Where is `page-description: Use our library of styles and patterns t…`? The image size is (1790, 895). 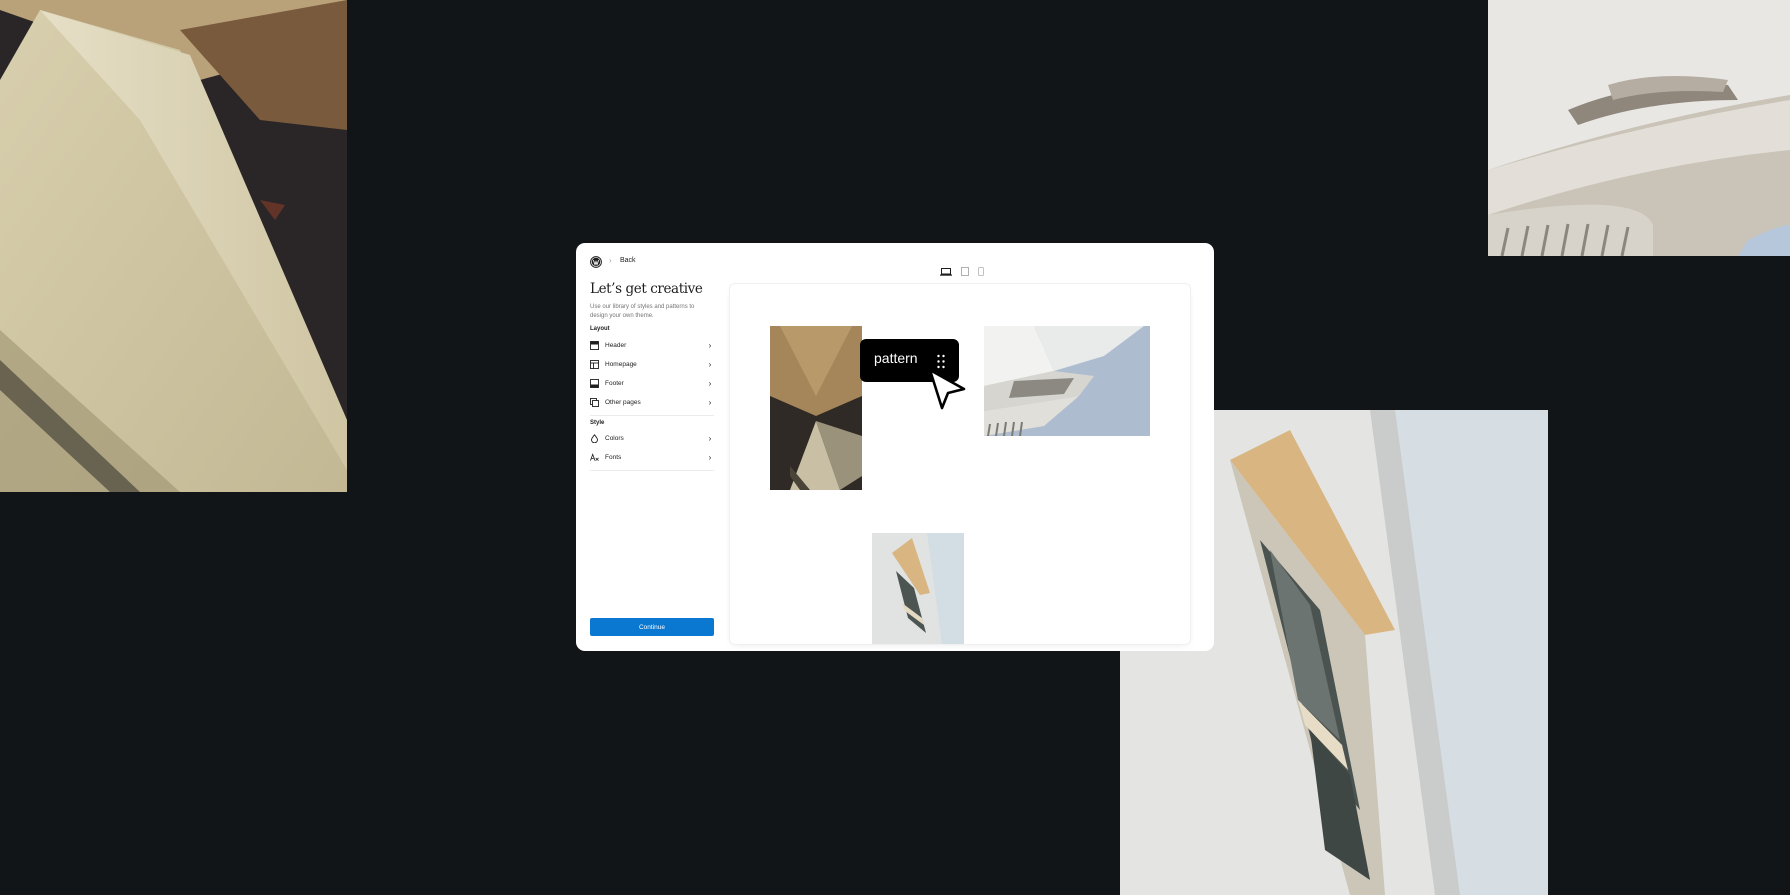 page-description: Use our library of styles and patterns t… is located at coordinates (642, 311).